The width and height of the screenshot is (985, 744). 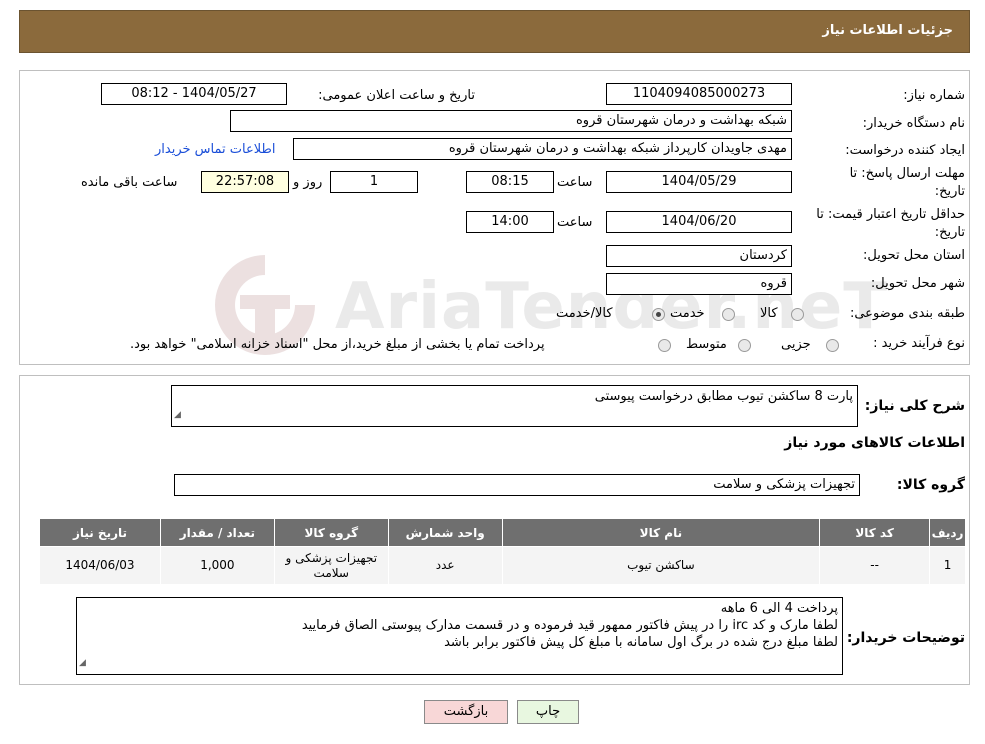 I want to click on buyer-org-field: شبکه بهداشت و درمان شهرستان قروه, so click(x=511, y=121).